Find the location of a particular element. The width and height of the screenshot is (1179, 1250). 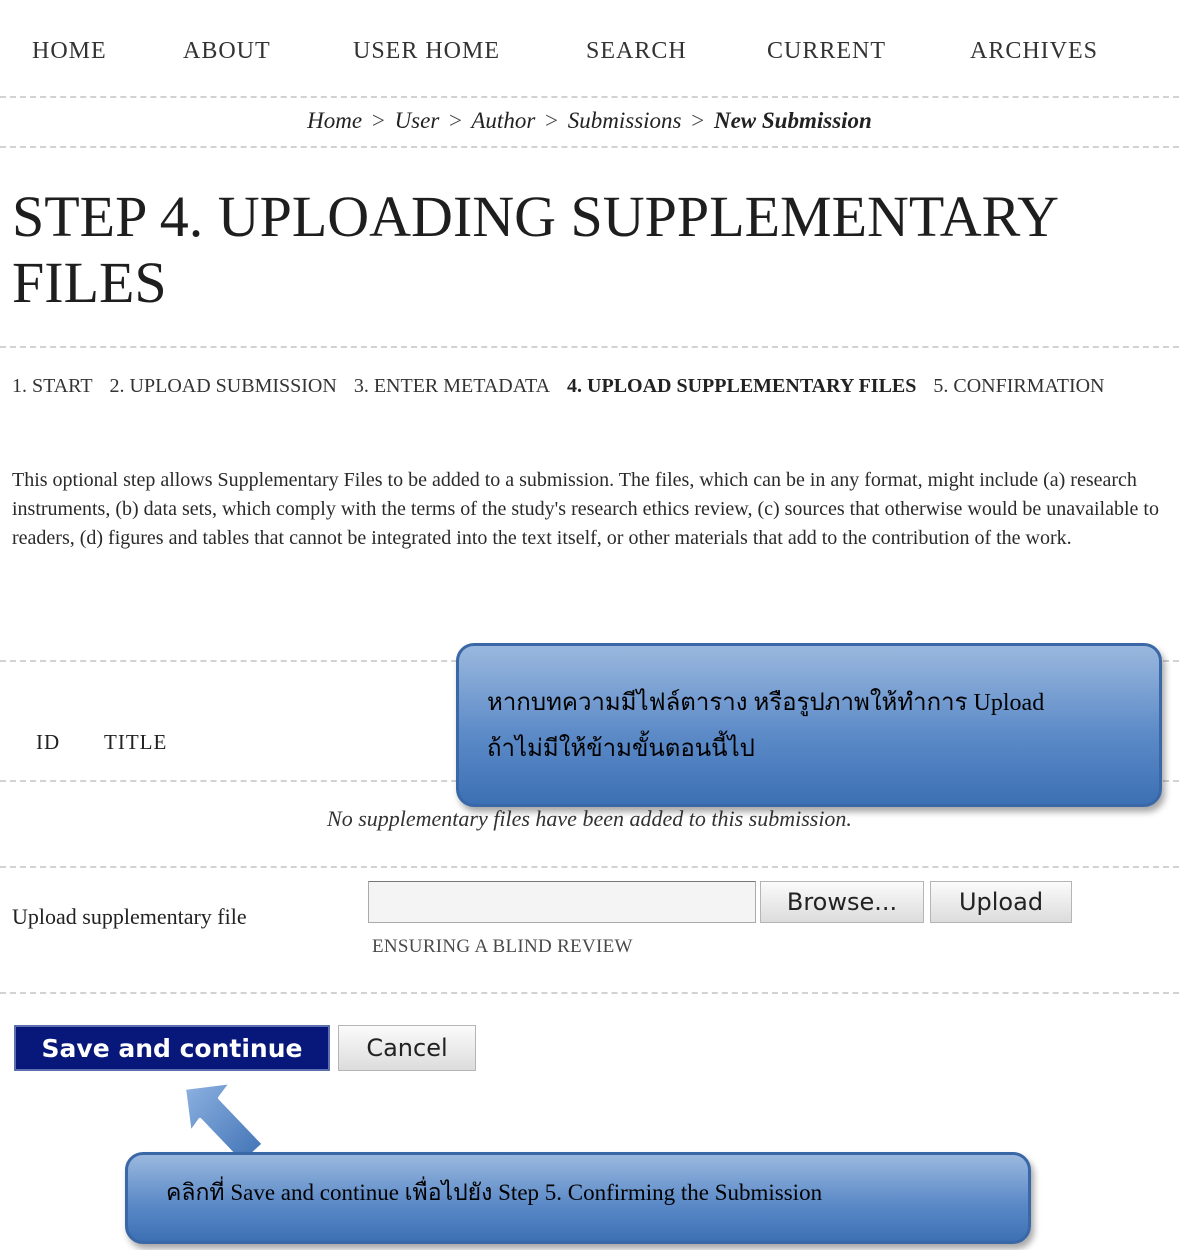

step-confirmation: 5. CONFIRMATION is located at coordinates (1019, 386).